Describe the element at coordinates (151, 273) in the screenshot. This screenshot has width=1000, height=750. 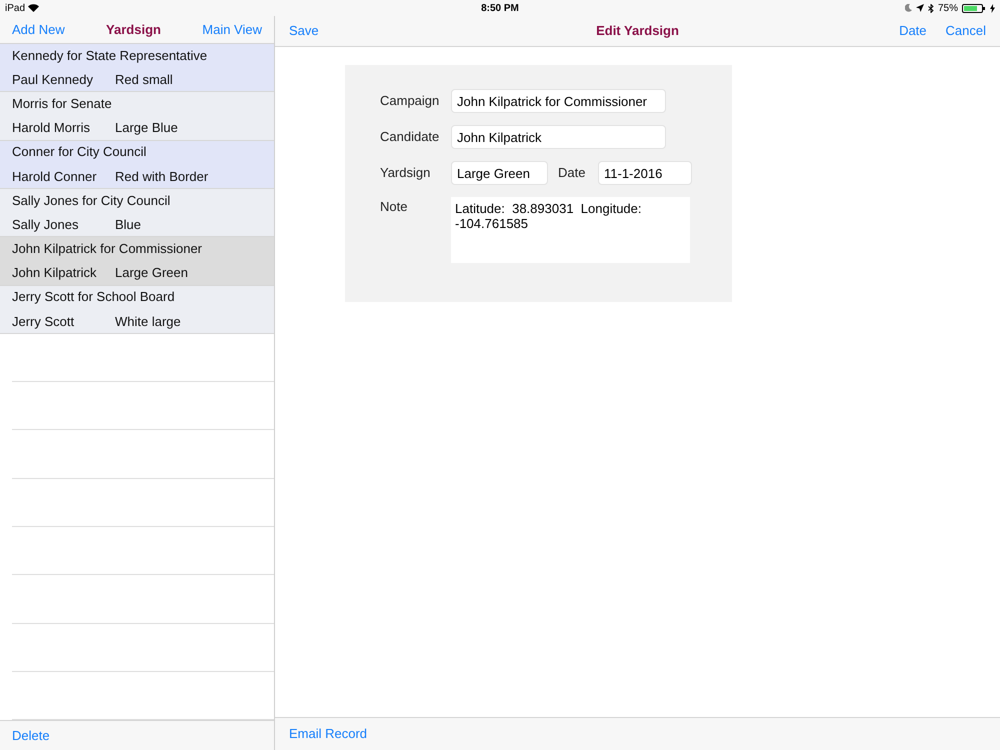
I see `yardsign-text: Large Green` at that location.